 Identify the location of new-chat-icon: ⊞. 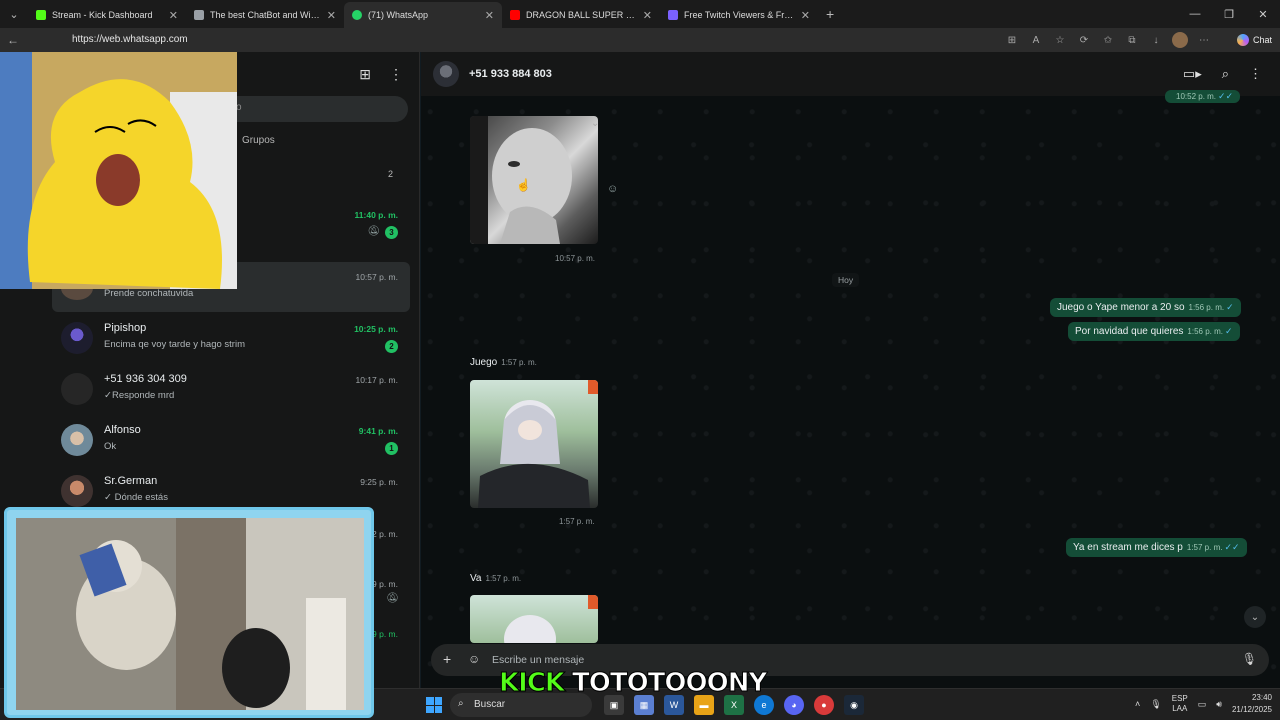
(365, 74).